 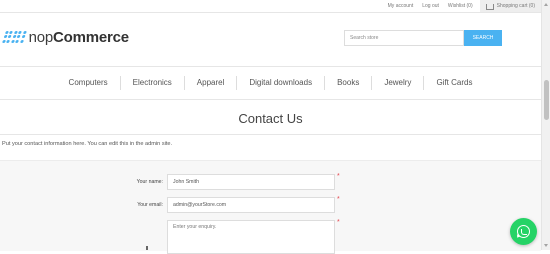 What do you see at coordinates (515, 6) in the screenshot?
I see `shopping-cart-label: Shopping cart (0)` at bounding box center [515, 6].